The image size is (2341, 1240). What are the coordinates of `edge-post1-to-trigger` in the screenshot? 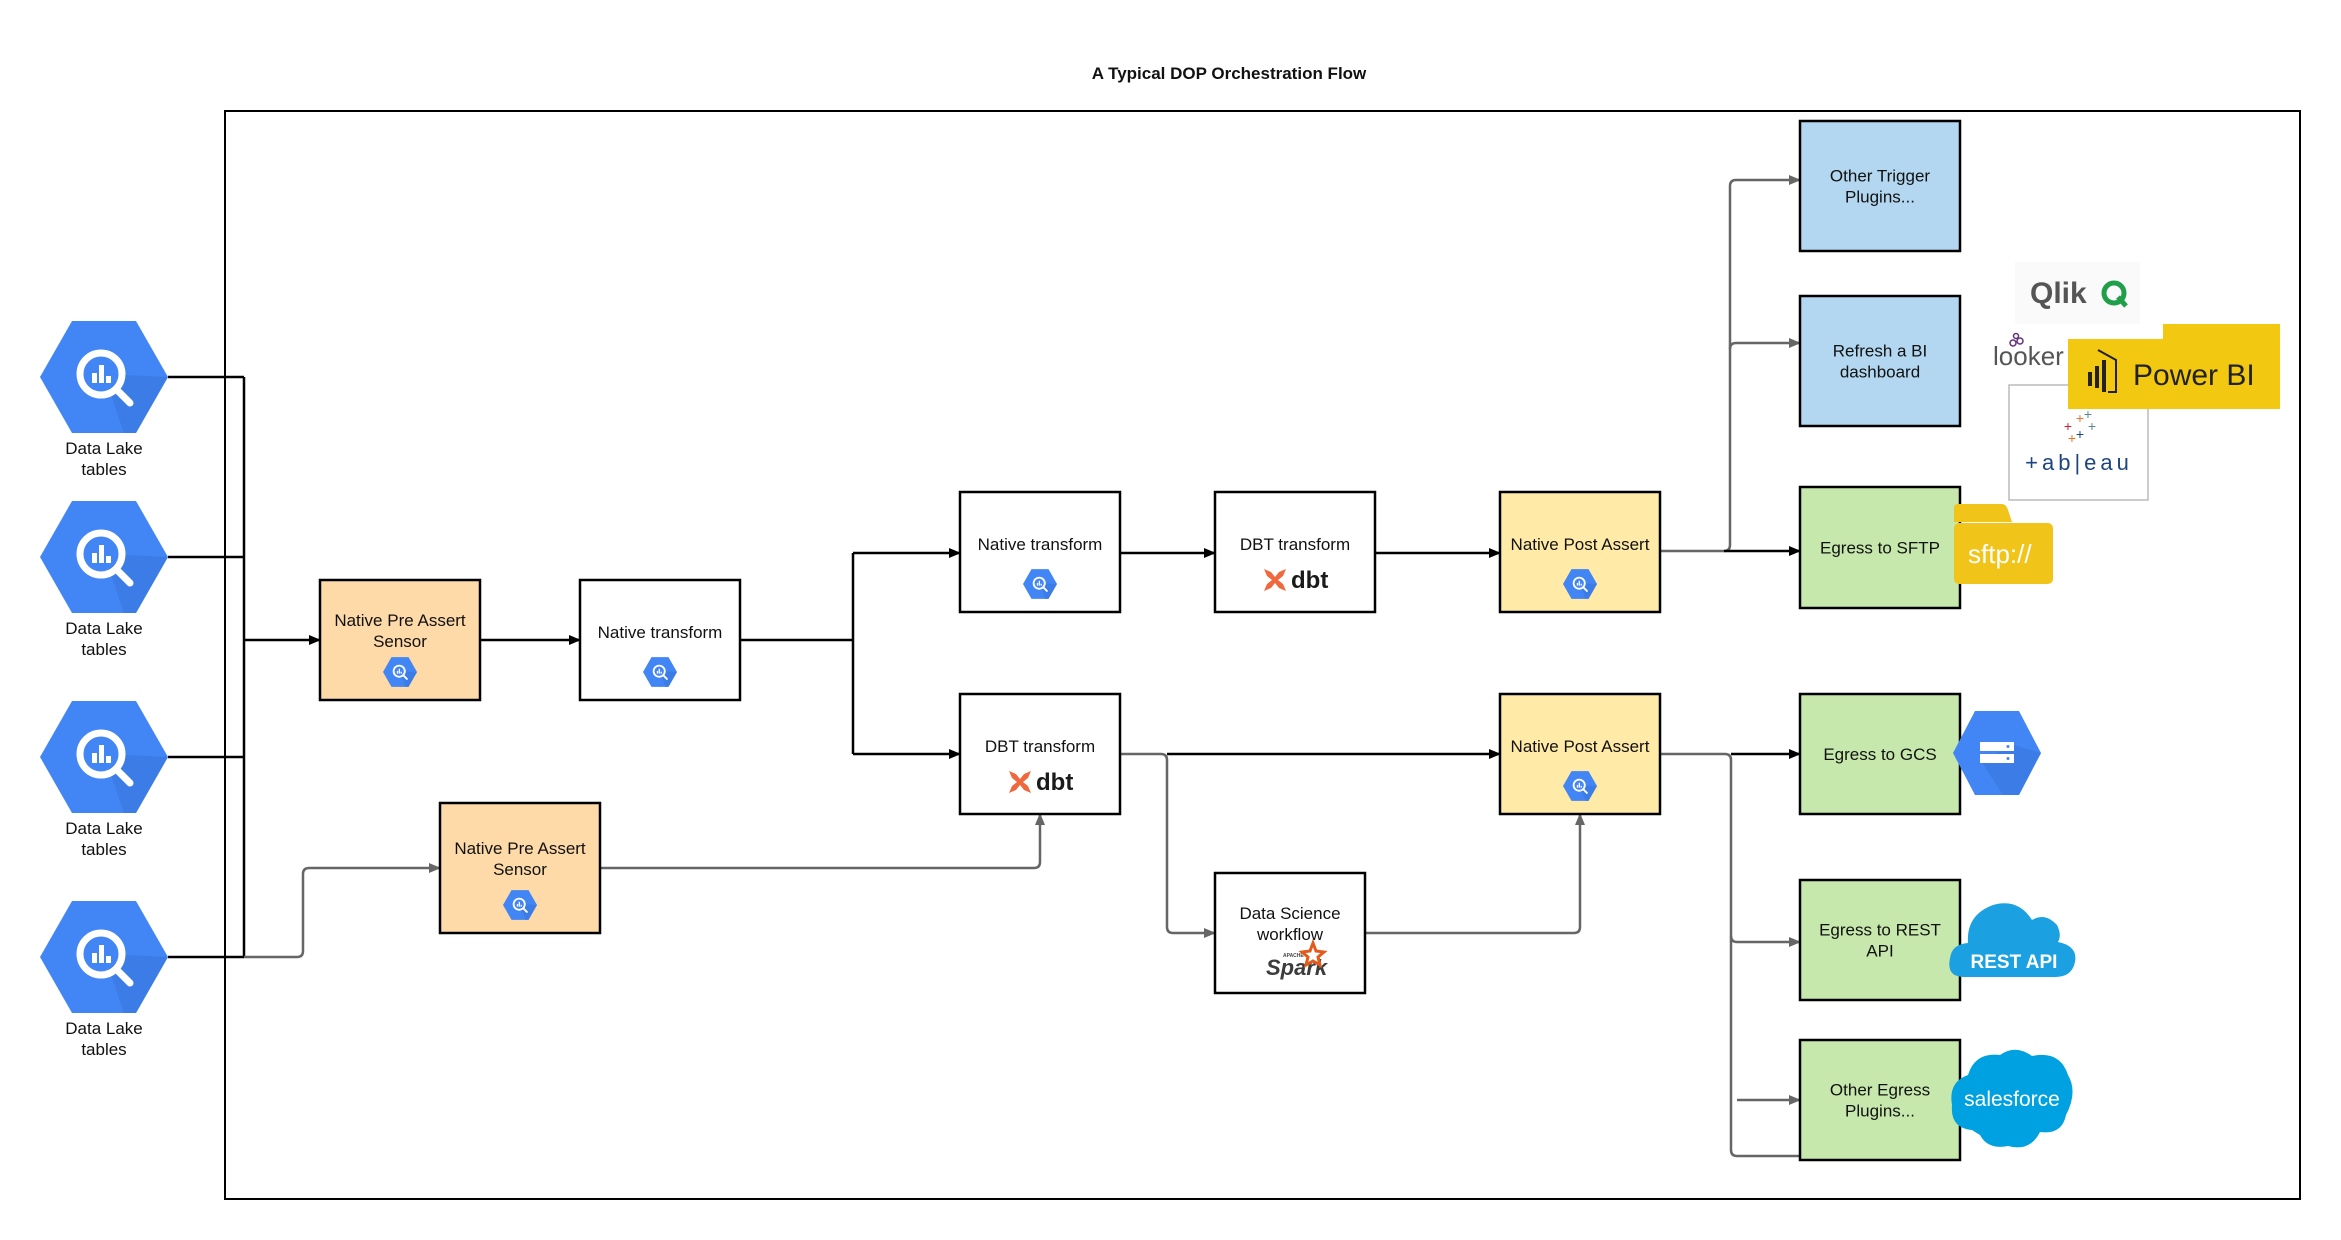 It's located at (1730, 364).